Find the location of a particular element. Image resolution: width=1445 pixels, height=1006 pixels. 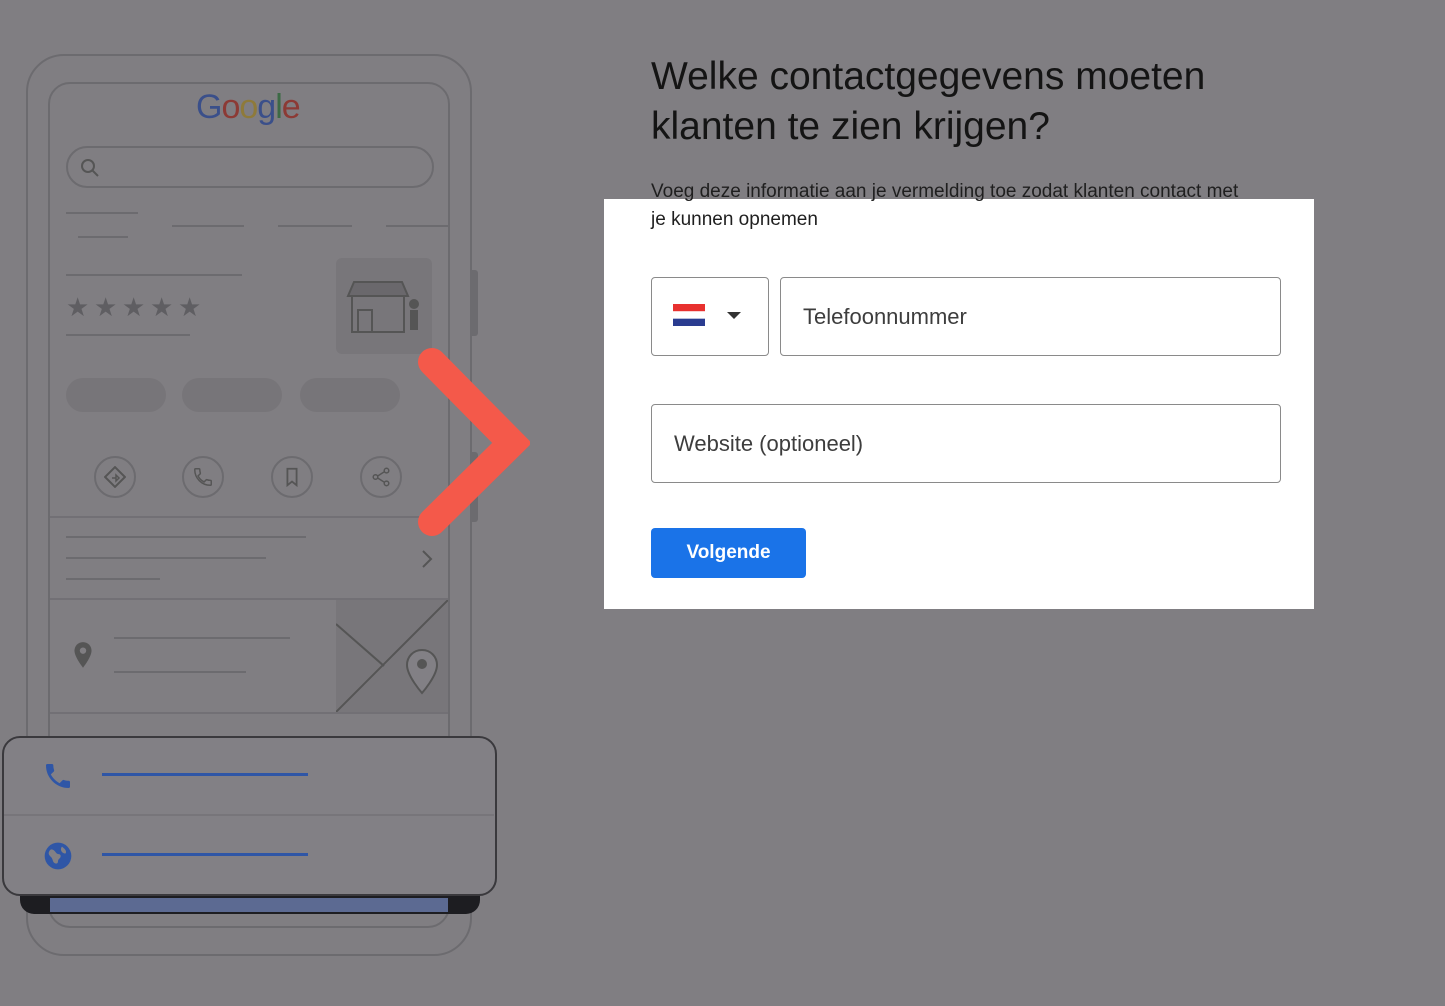

phone-side-button is located at coordinates (475, 303).